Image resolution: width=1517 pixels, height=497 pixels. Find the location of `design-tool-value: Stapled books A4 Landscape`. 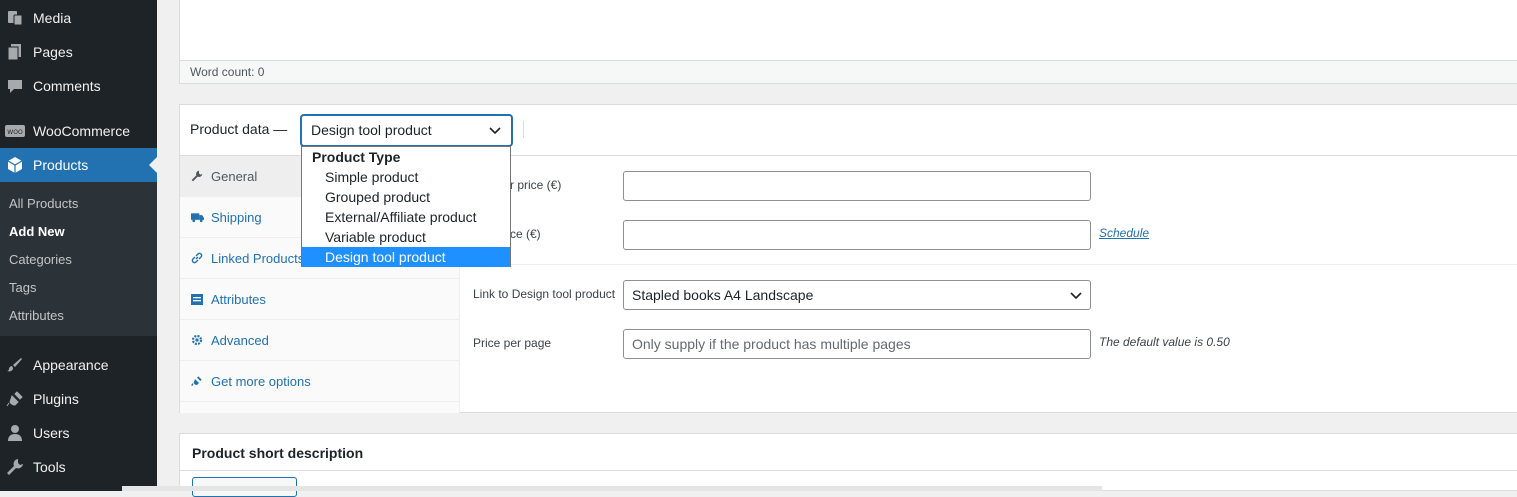

design-tool-value: Stapled books A4 Landscape is located at coordinates (723, 295).